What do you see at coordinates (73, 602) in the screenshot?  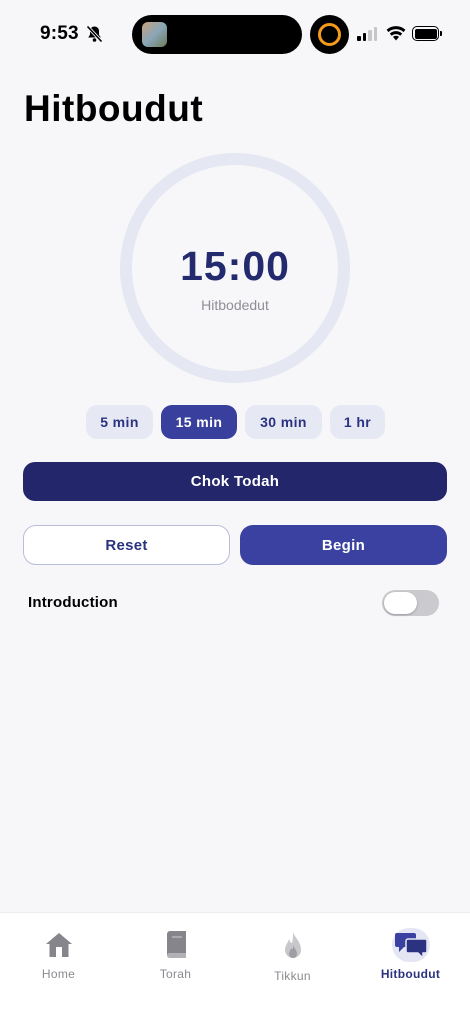 I see `introduction-label: Introduction` at bounding box center [73, 602].